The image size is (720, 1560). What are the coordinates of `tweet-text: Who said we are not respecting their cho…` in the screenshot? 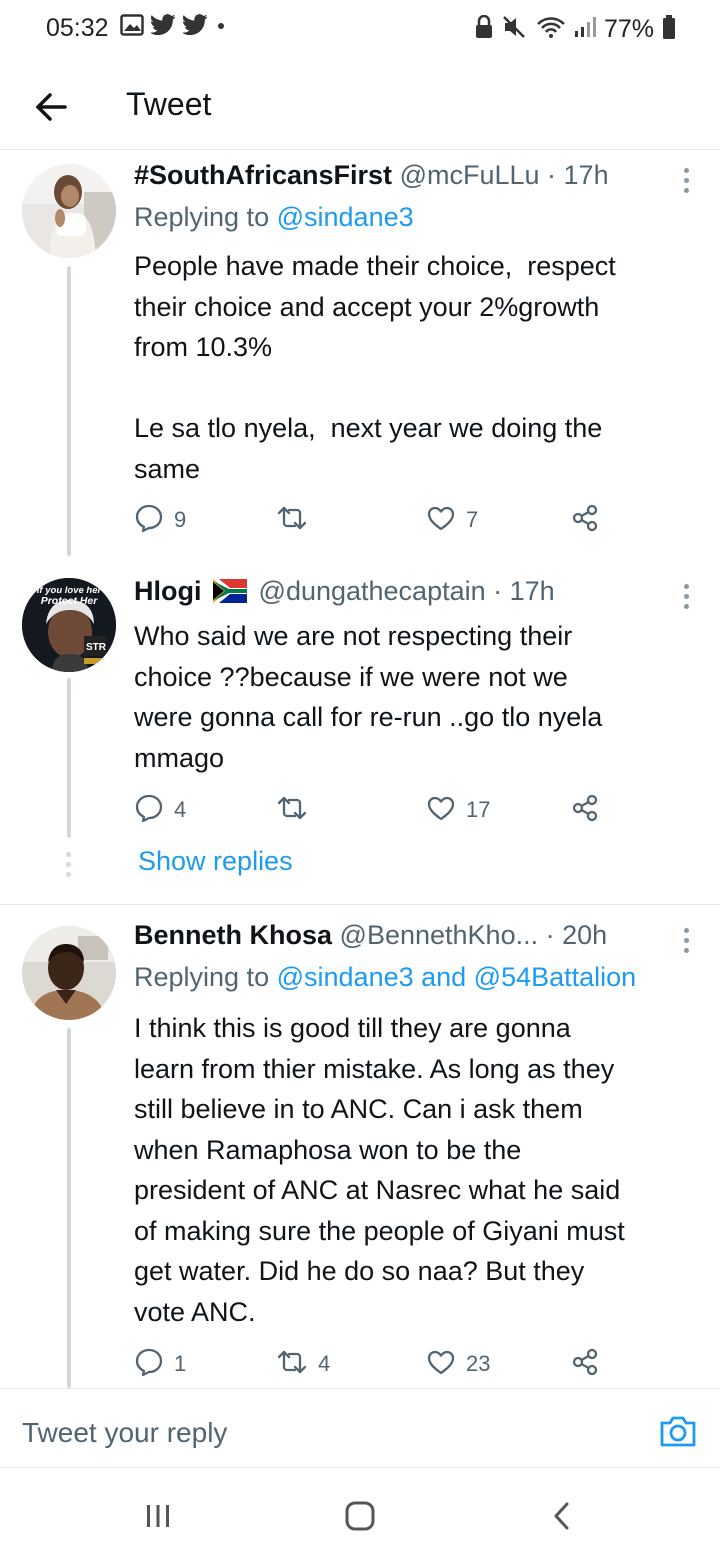 It's located at (368, 697).